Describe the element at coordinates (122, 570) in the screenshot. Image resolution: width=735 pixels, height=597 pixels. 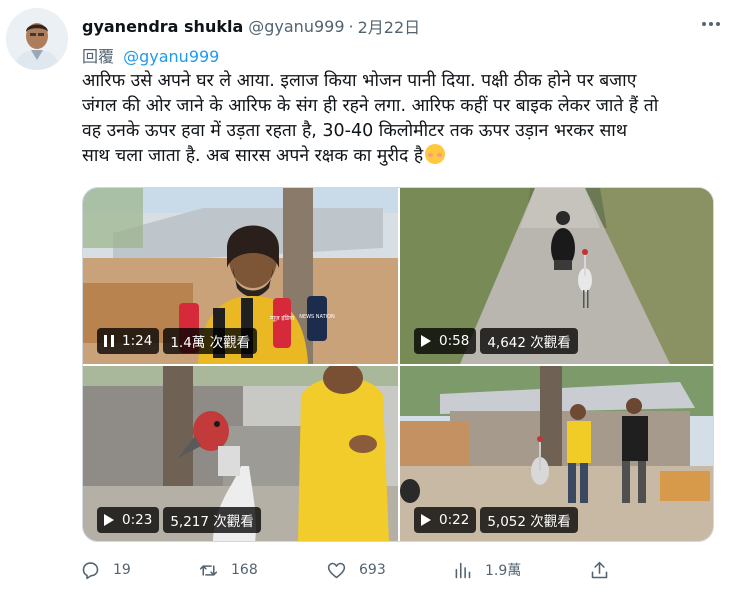
I see `reply-count: 19` at that location.